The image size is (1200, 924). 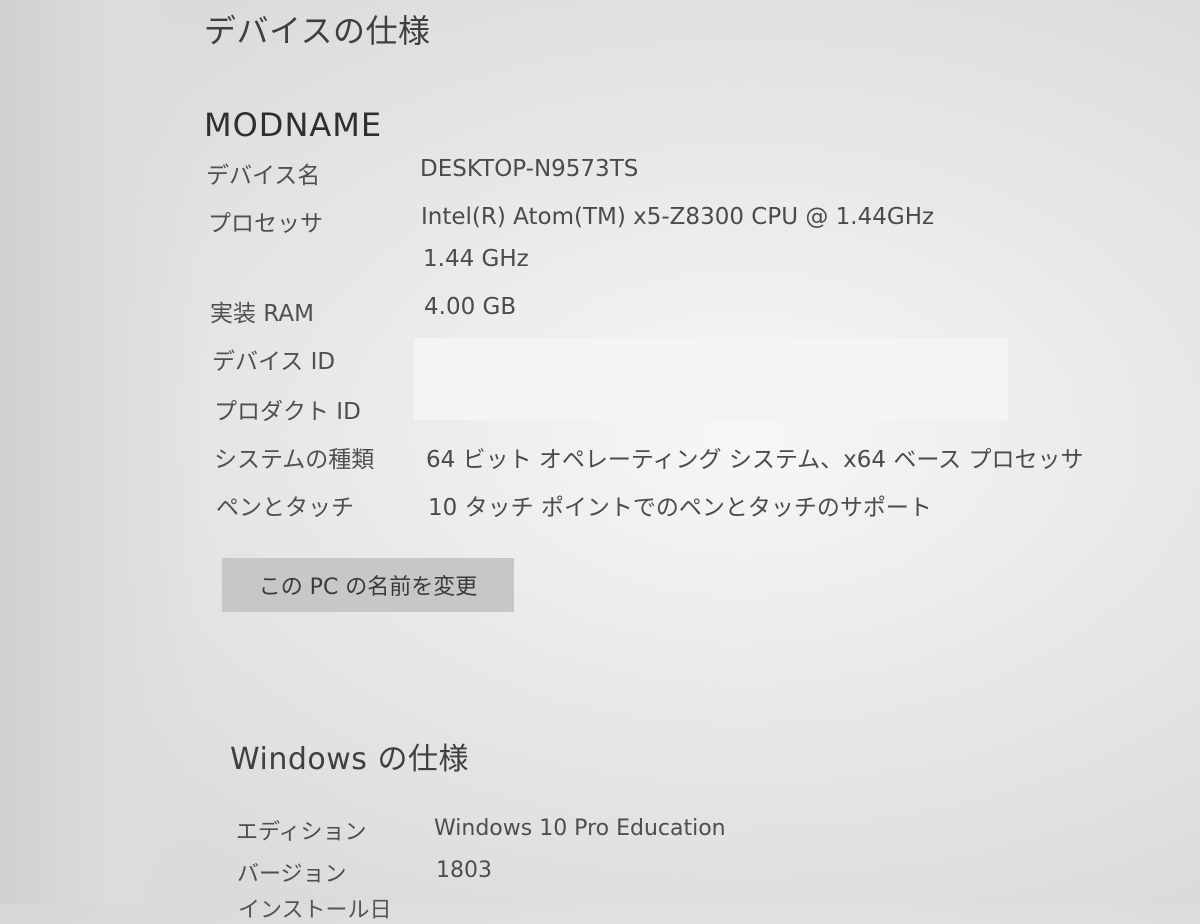 I want to click on edition-value: Windows 10 Pro Education, so click(x=580, y=828).